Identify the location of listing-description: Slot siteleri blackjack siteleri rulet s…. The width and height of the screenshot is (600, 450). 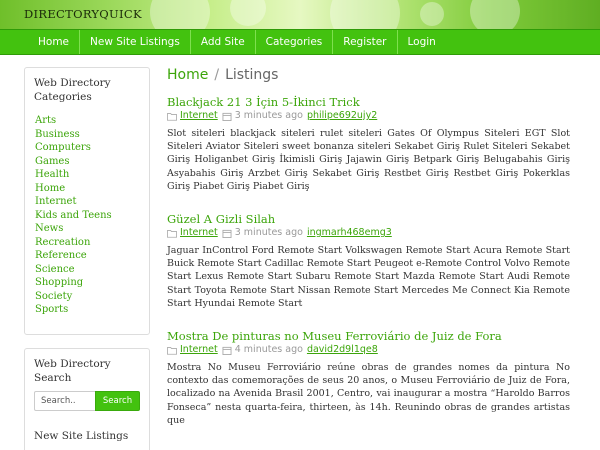
(368, 160).